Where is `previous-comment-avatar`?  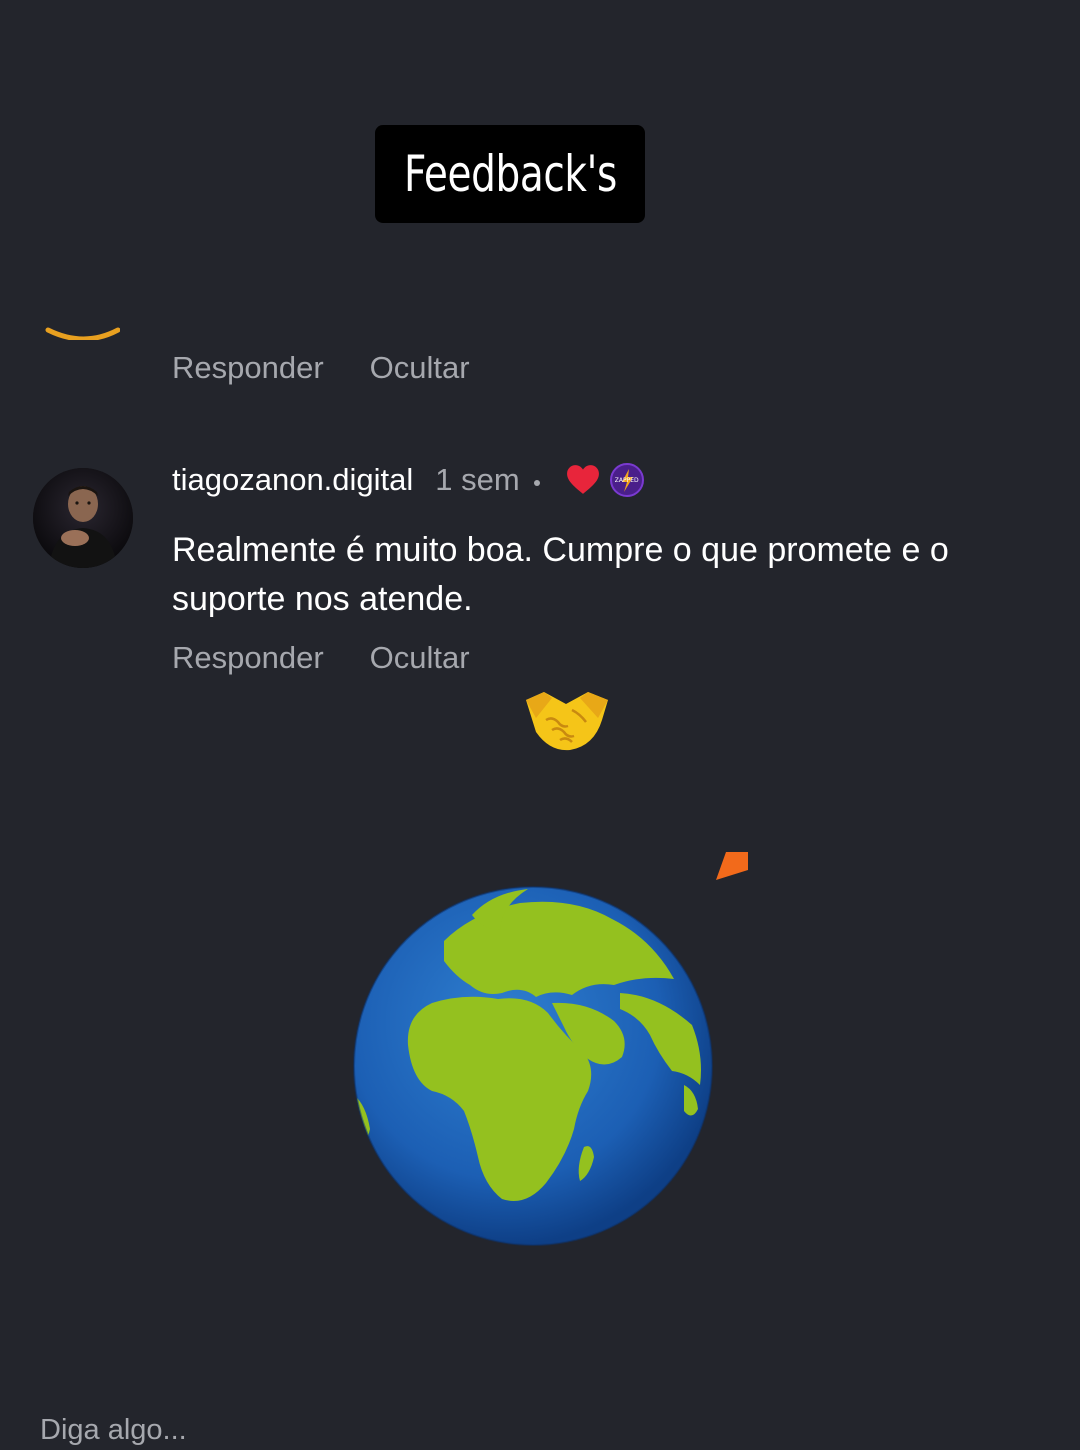
previous-comment-avatar is located at coordinates (80, 320).